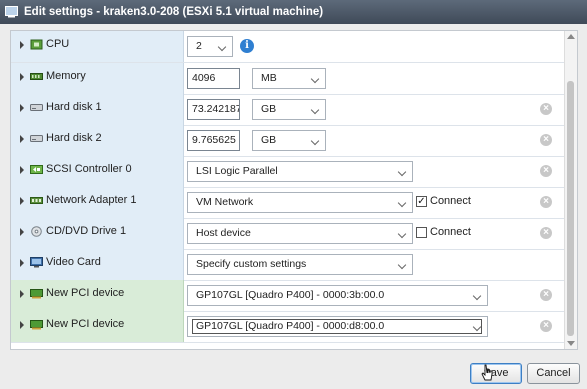  Describe the element at coordinates (66, 76) in the screenshot. I see `device-label: Memory` at that location.